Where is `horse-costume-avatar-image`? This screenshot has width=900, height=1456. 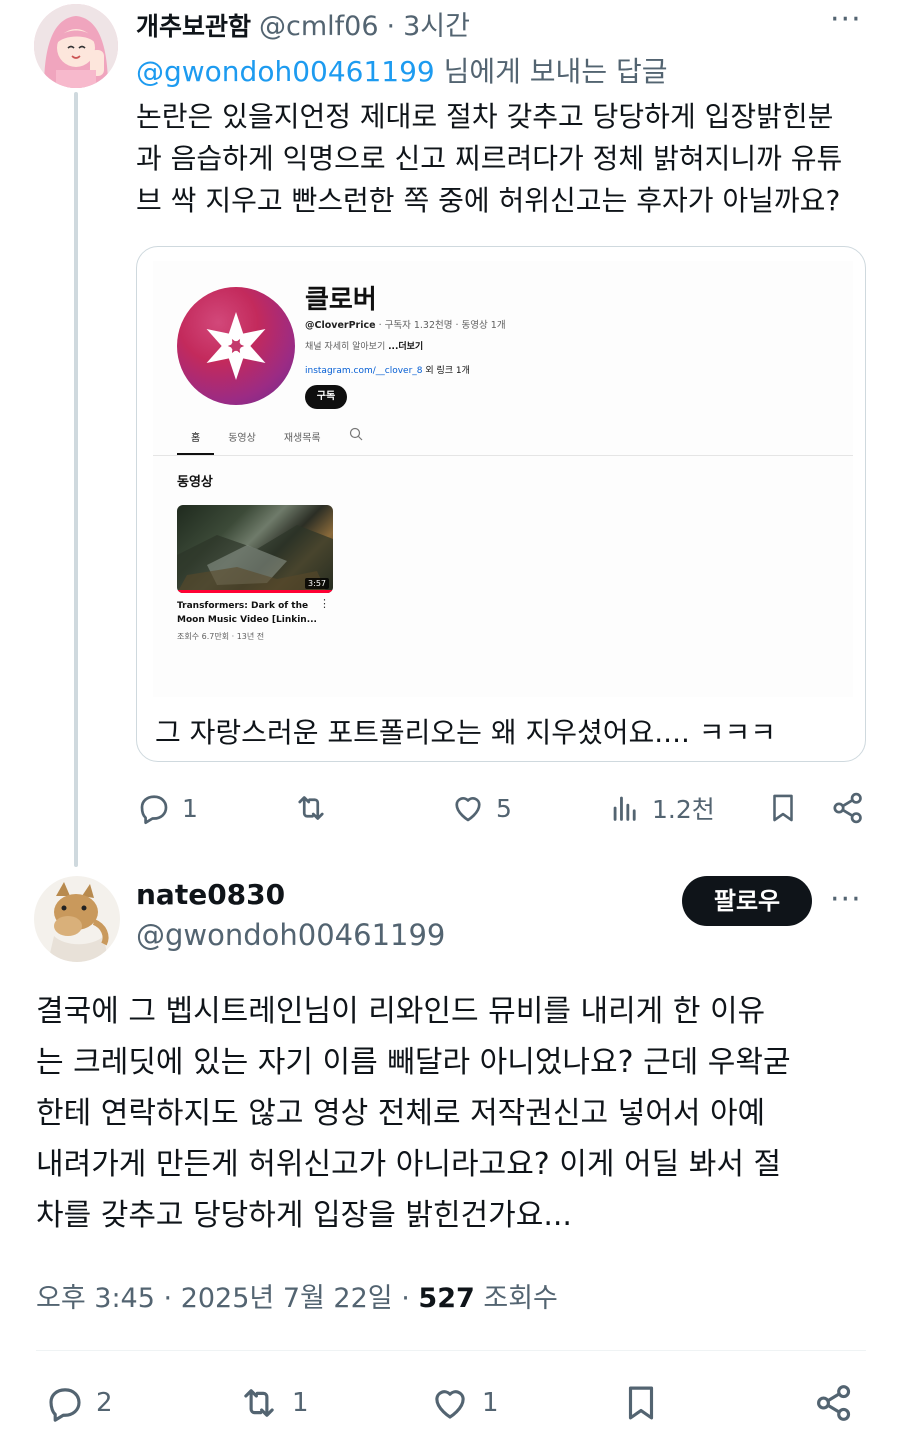
horse-costume-avatar-image is located at coordinates (77, 919).